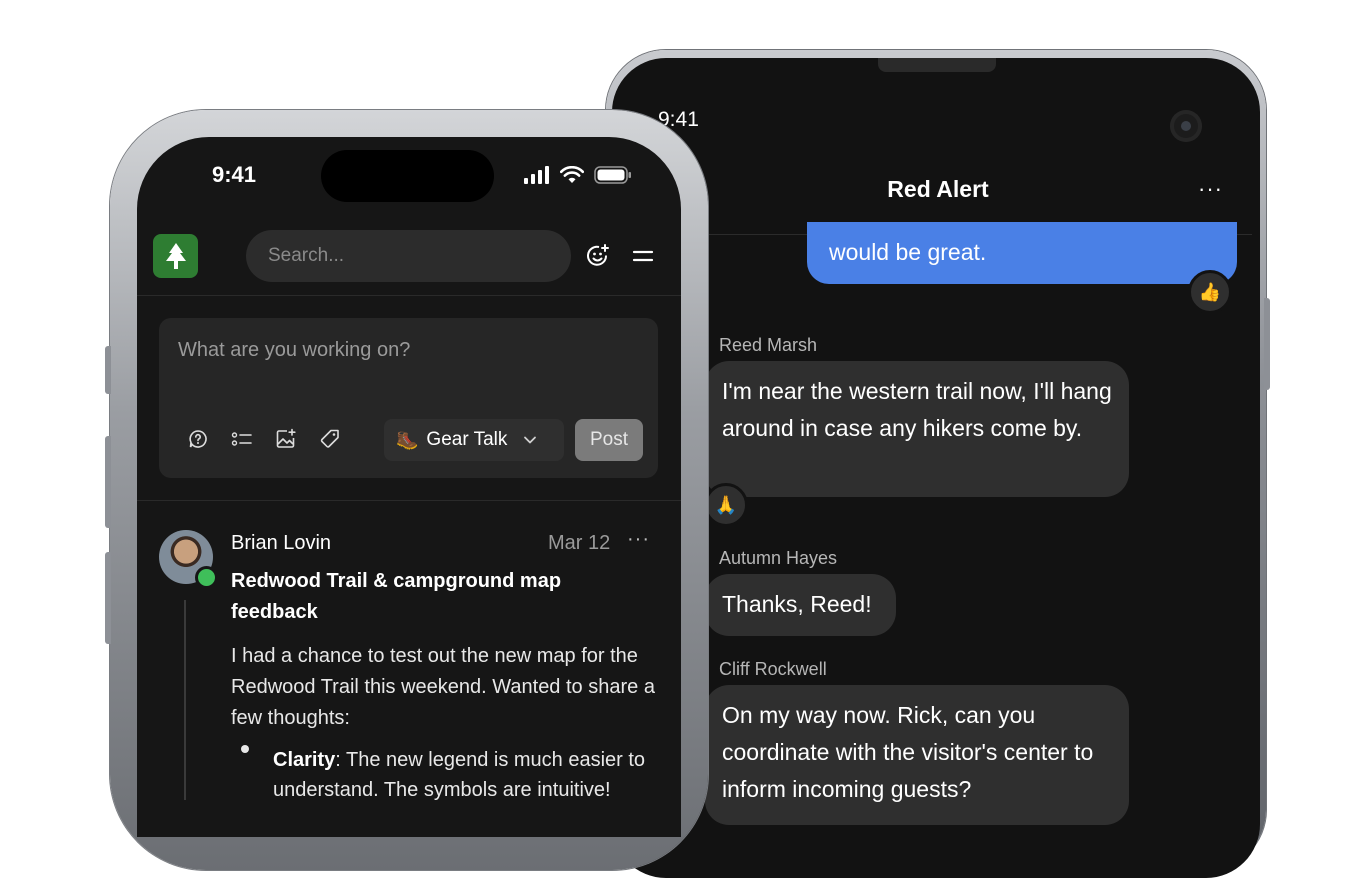 This screenshot has width=1360, height=878. I want to click on composer-placeholder: What are you working on?, so click(294, 350).